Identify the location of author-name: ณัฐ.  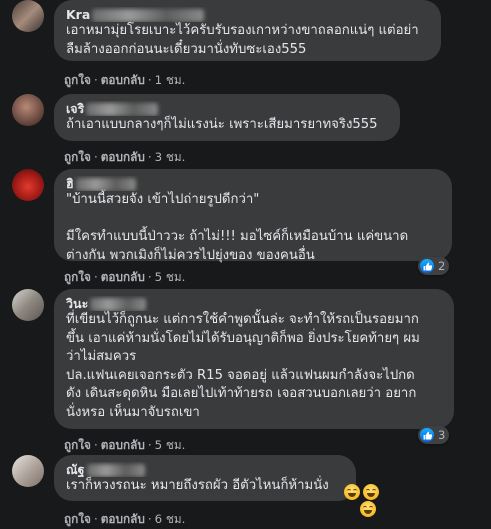
(75, 469).